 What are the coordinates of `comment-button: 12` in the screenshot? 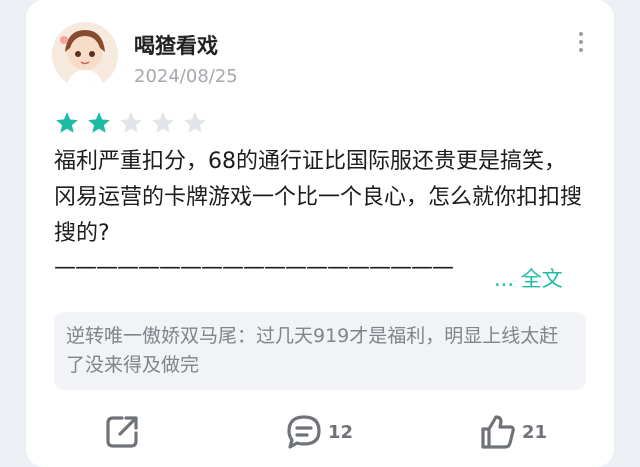 It's located at (318, 432).